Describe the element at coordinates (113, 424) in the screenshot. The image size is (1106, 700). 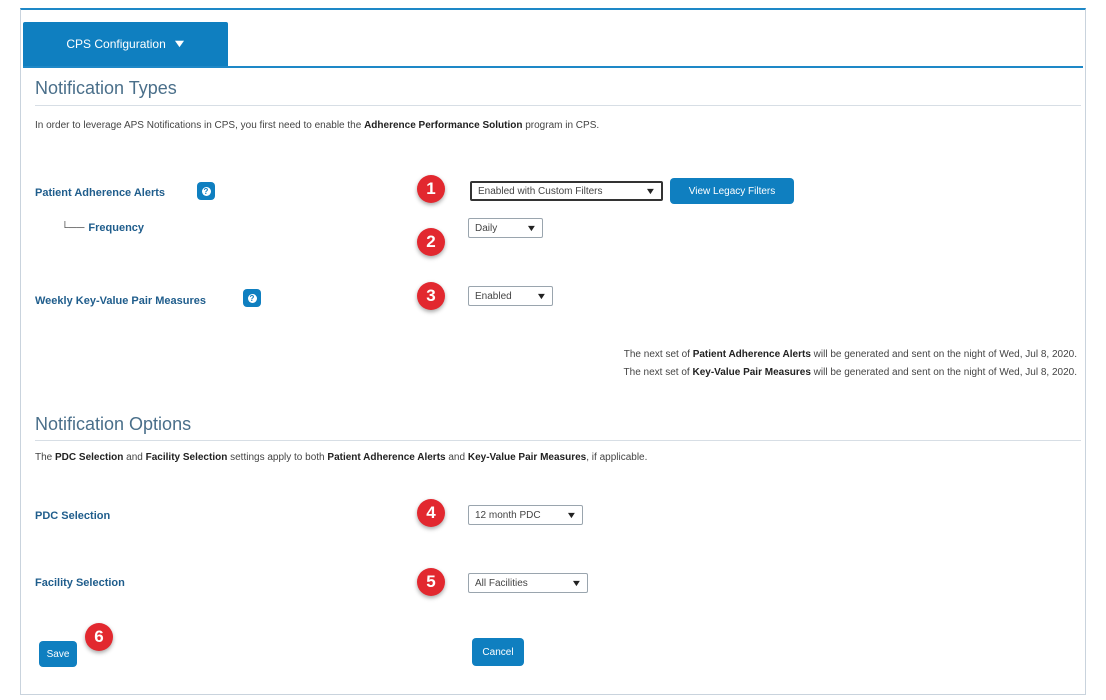
I see `notification-options-title: Notification Options` at that location.